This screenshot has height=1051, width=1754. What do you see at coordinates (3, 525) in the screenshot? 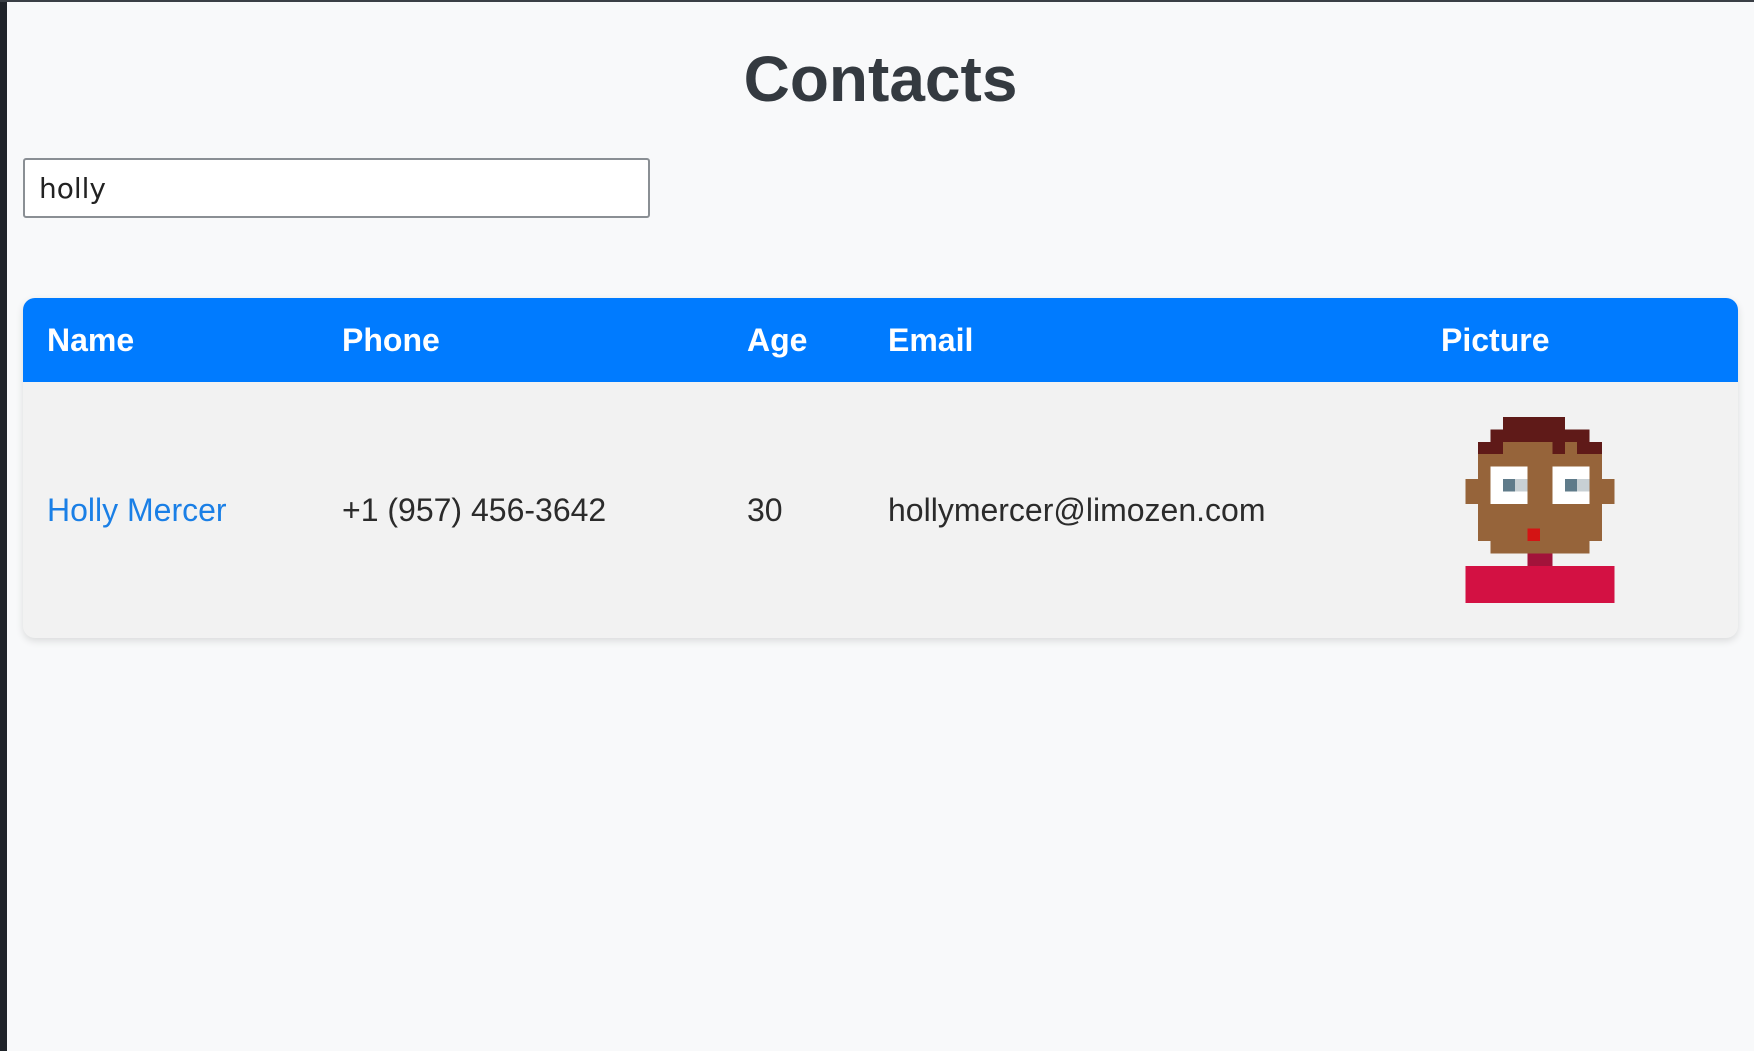
I see `window-border` at bounding box center [3, 525].